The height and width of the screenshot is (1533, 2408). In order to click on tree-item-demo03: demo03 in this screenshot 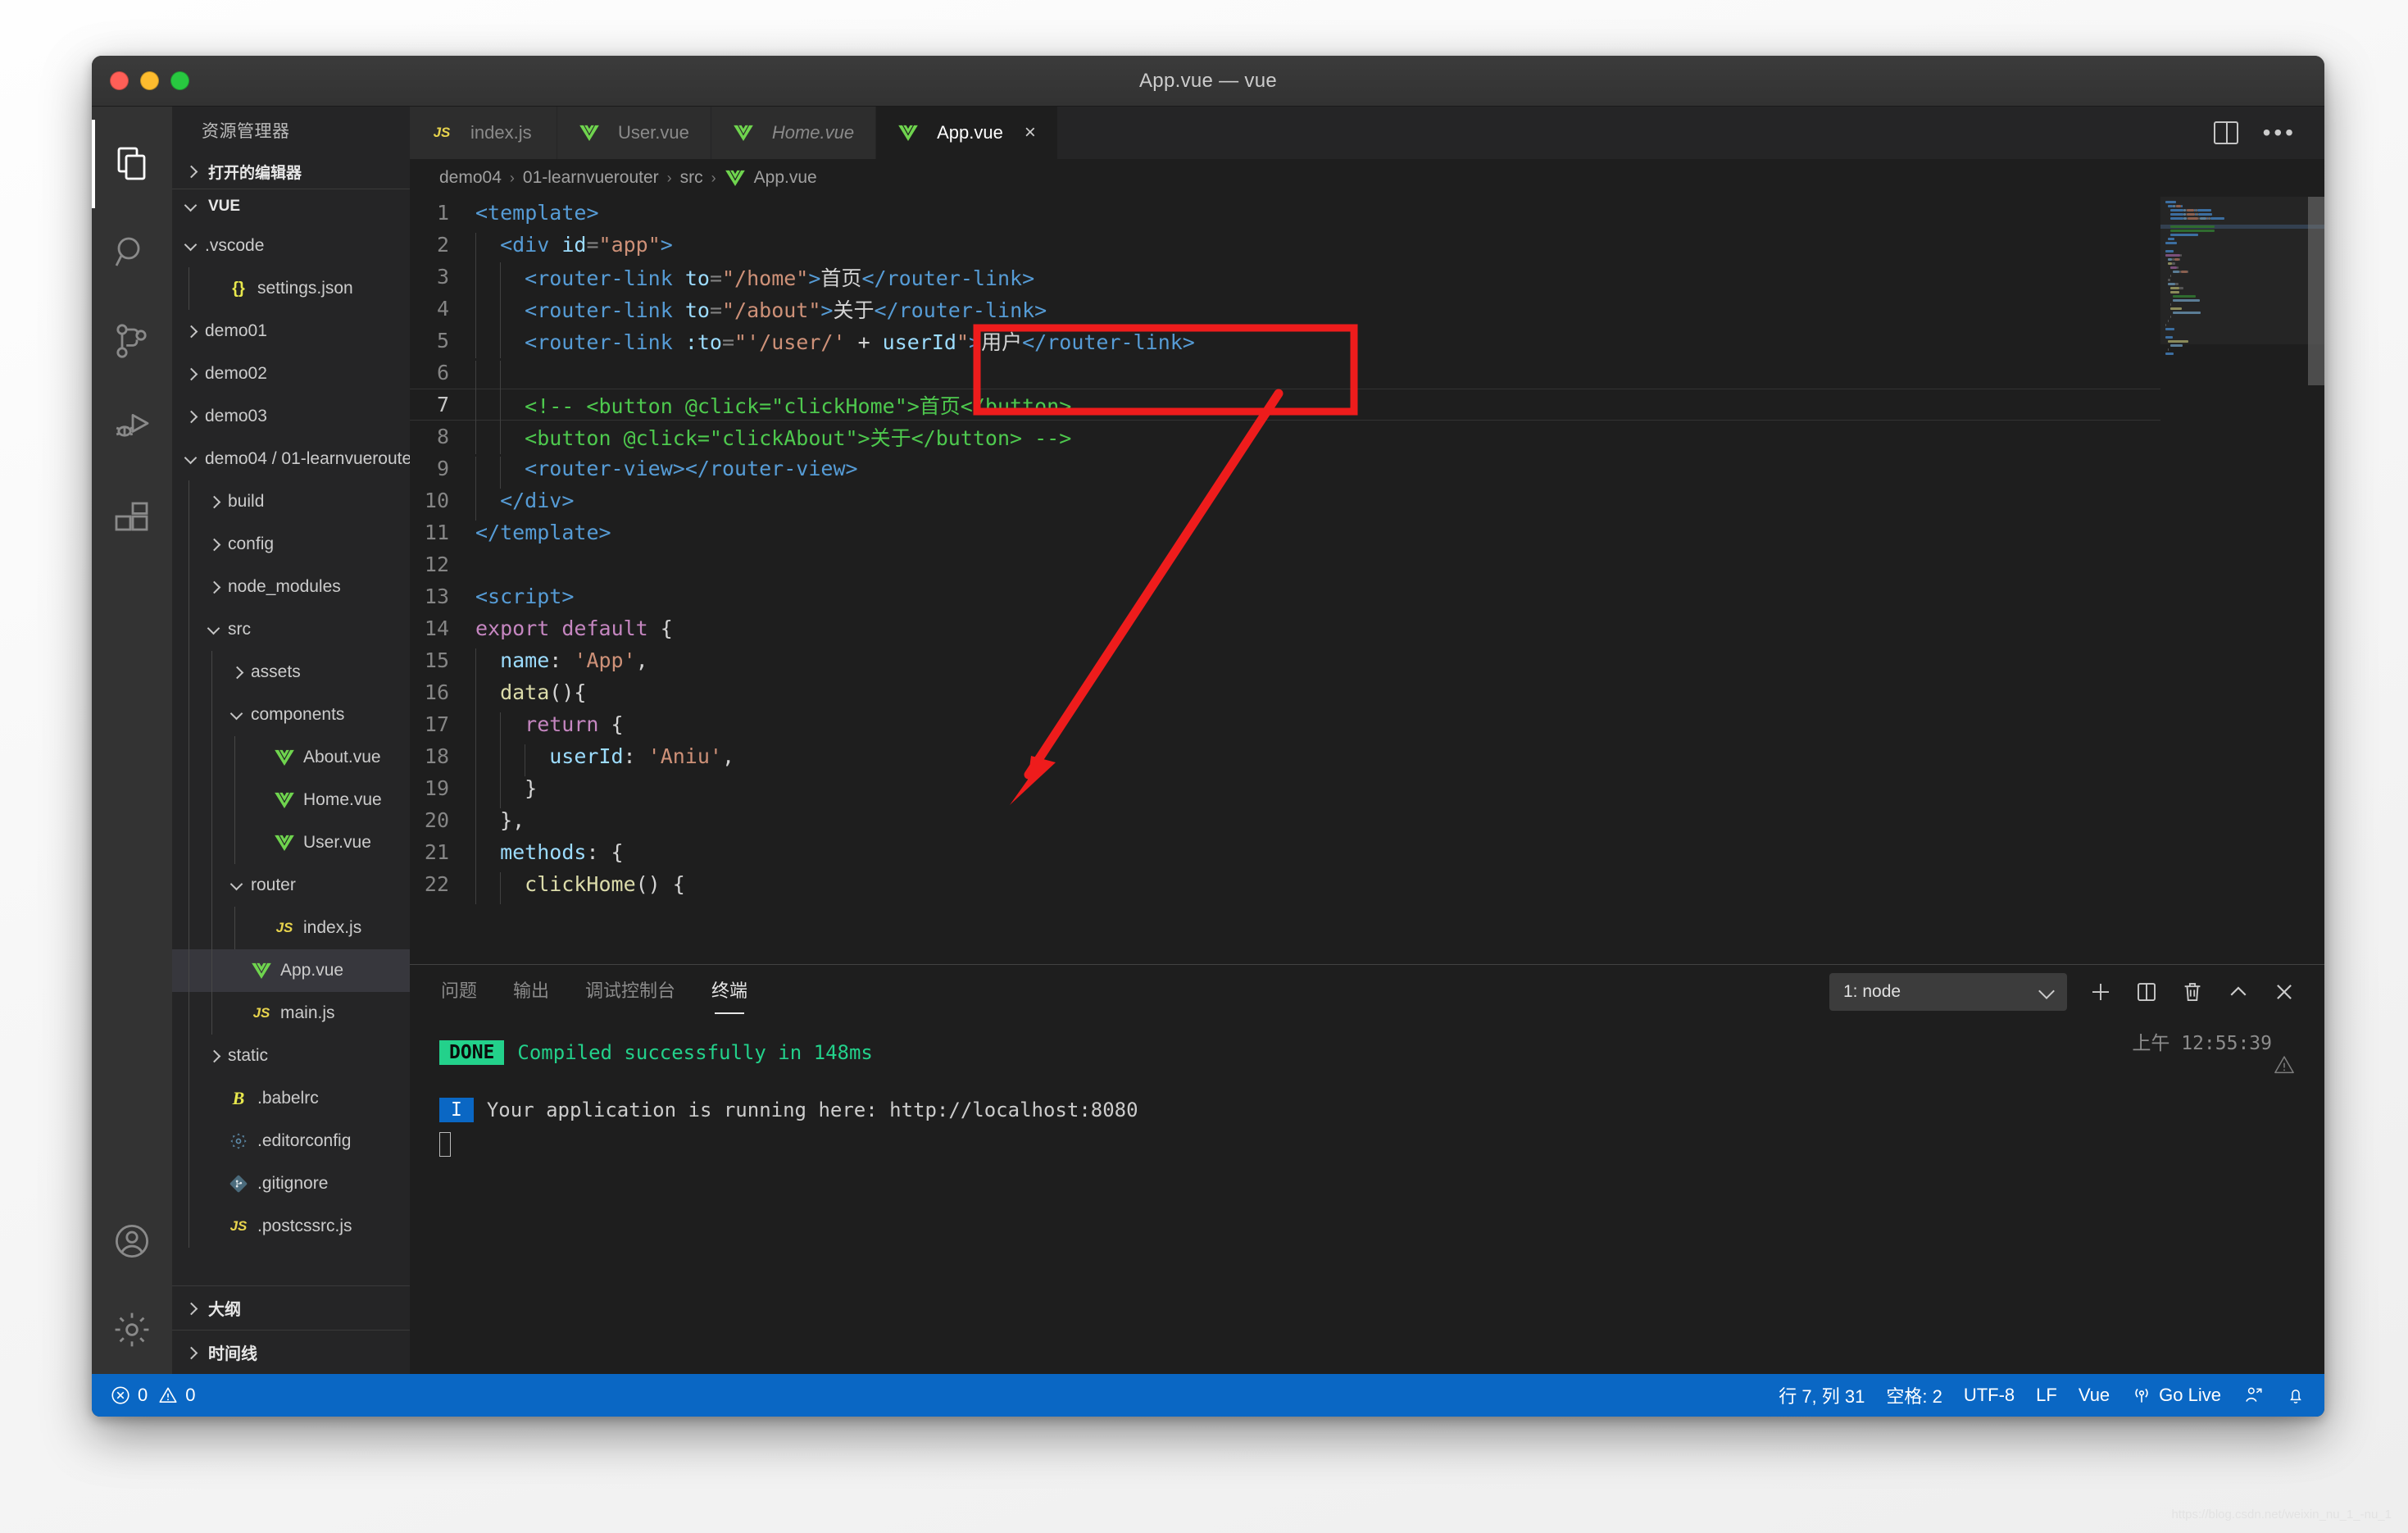, I will do `click(291, 417)`.